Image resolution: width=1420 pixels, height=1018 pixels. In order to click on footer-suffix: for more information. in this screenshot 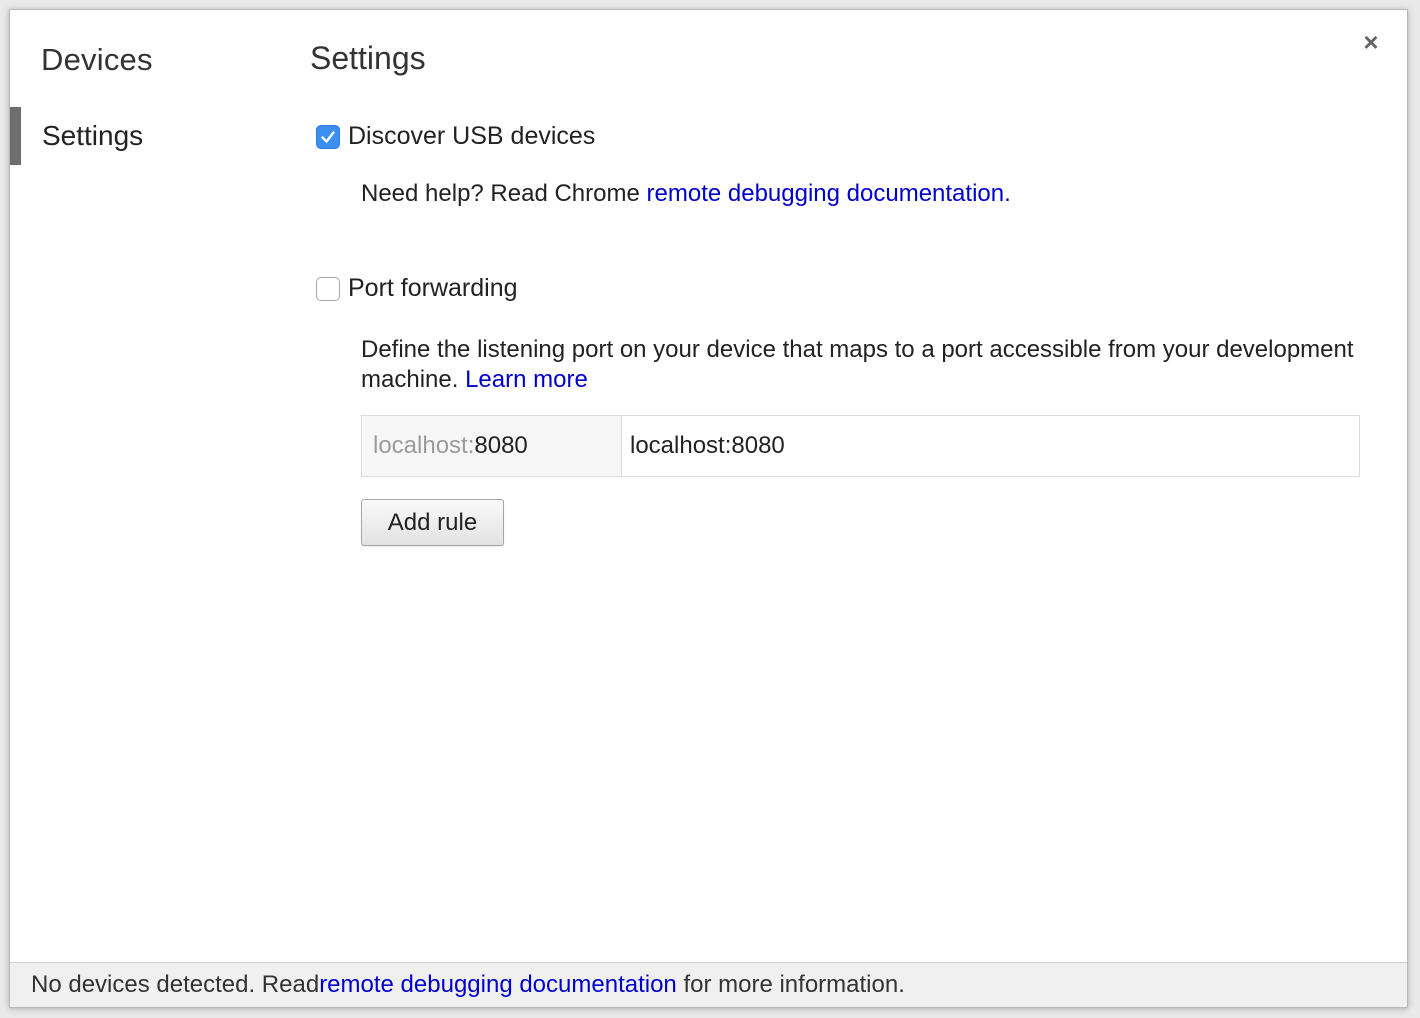, I will do `click(790, 984)`.